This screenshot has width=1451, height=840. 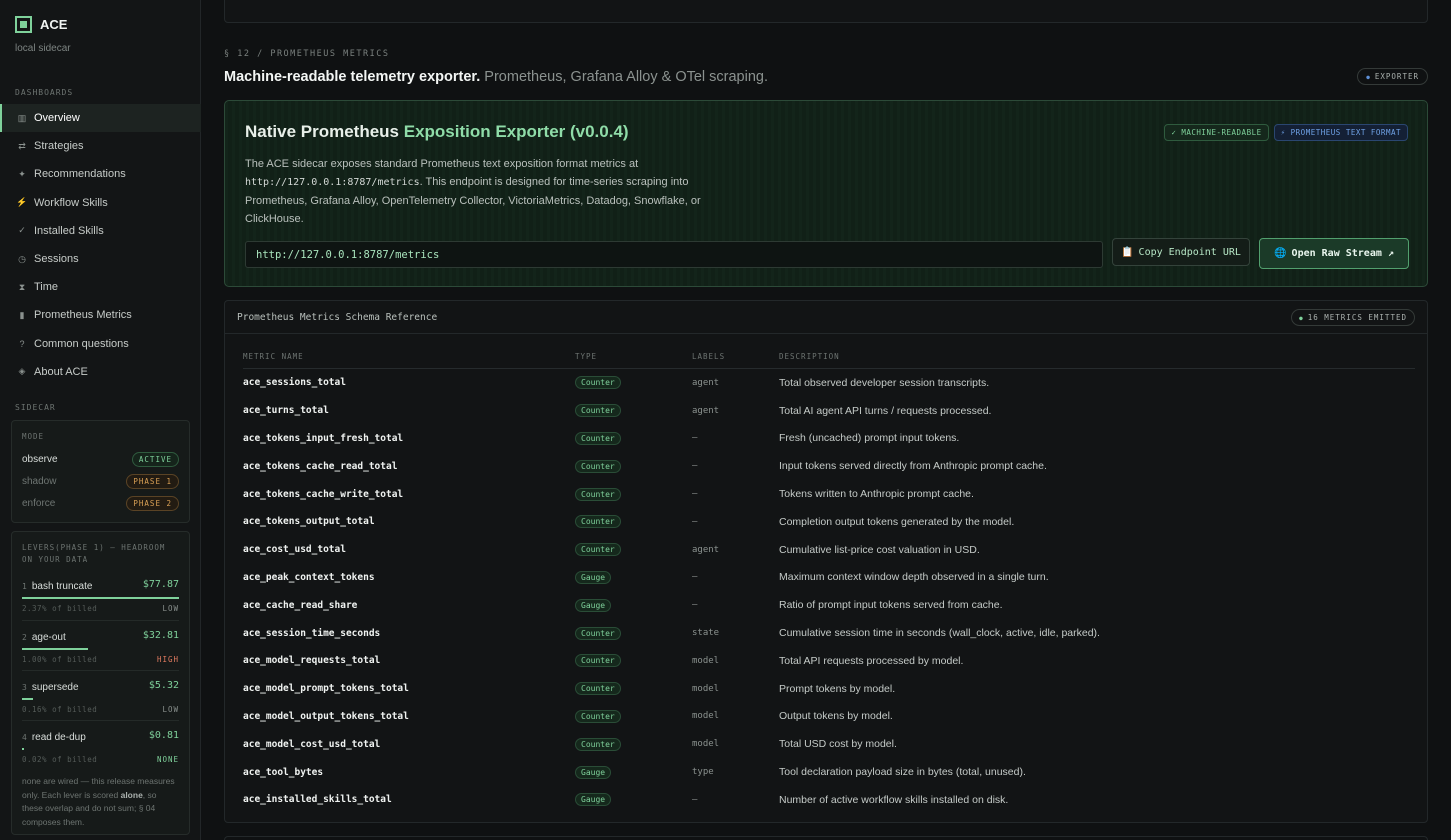 What do you see at coordinates (323, 494) in the screenshot?
I see `metric-name: ace_tokens_cache_write_total` at bounding box center [323, 494].